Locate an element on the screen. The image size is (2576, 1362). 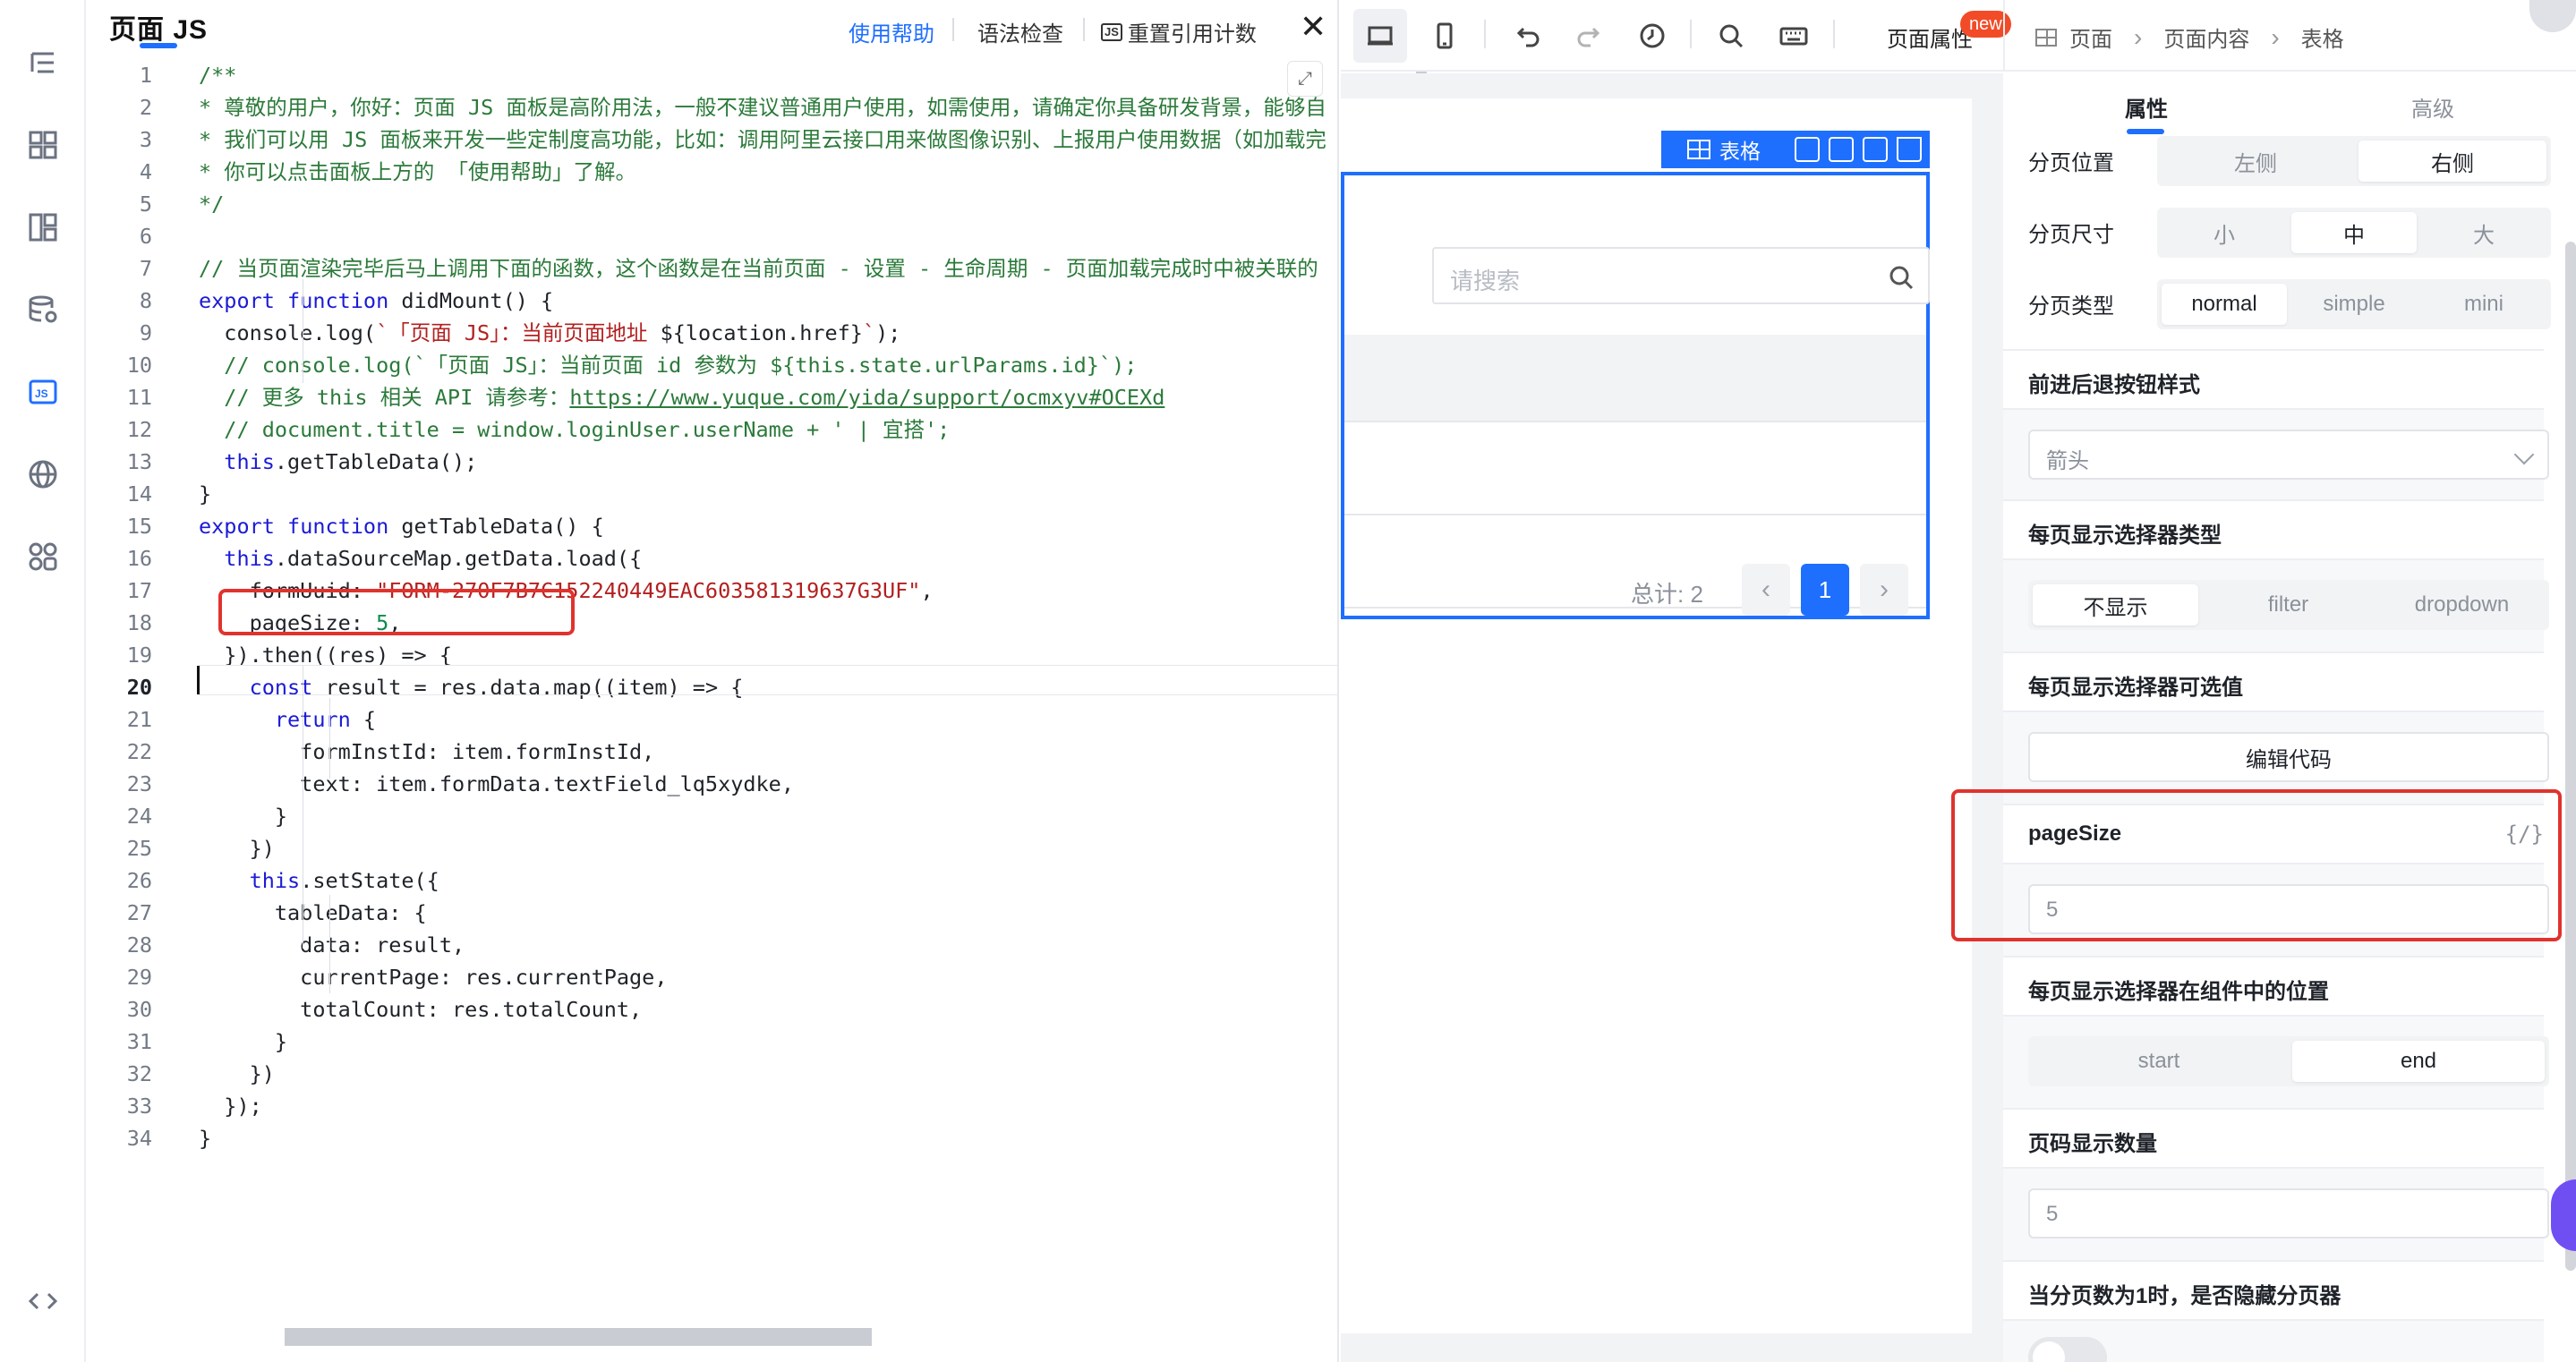
selector-type-none: 不显示 is located at coordinates (2115, 605).